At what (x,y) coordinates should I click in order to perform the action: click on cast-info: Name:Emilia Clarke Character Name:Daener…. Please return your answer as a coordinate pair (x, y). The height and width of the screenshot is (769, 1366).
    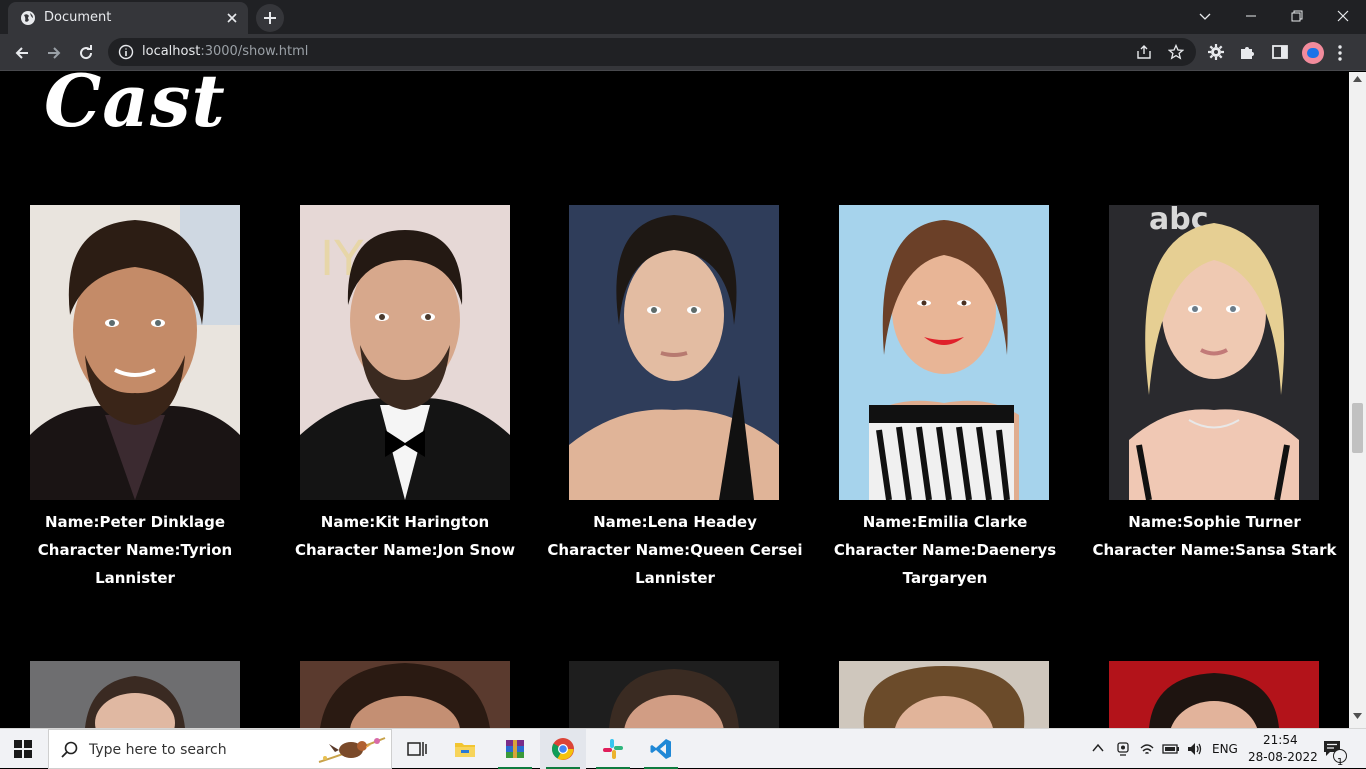
    Looking at the image, I should click on (945, 550).